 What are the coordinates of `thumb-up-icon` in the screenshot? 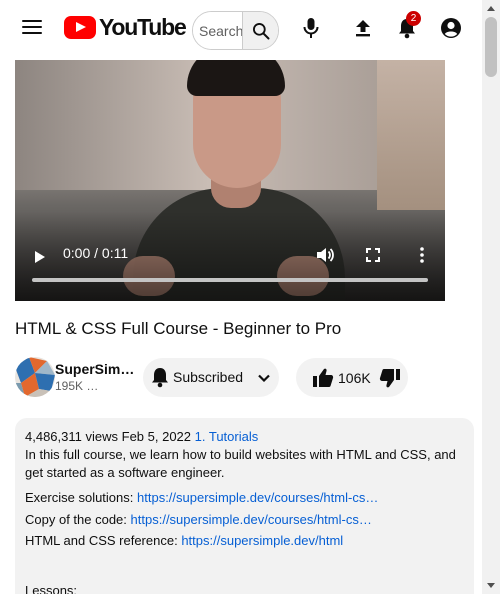 It's located at (323, 377).